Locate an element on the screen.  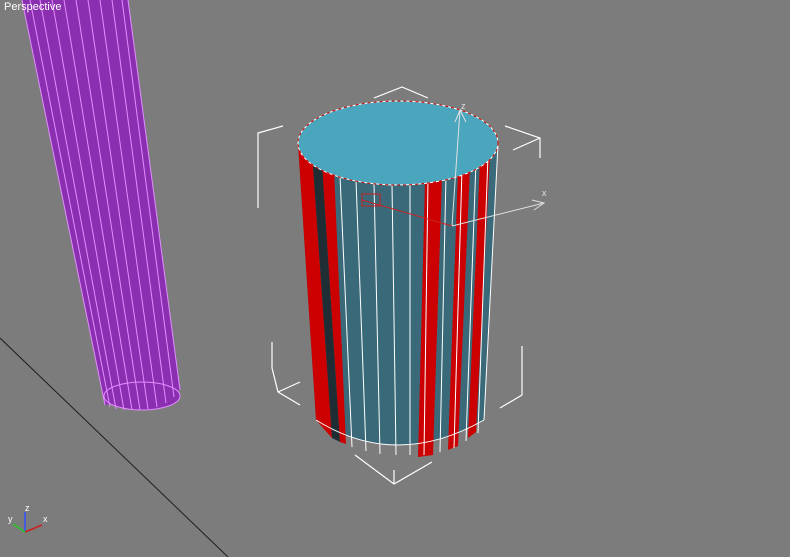
tripod-y-label: y is located at coordinates (10, 519).